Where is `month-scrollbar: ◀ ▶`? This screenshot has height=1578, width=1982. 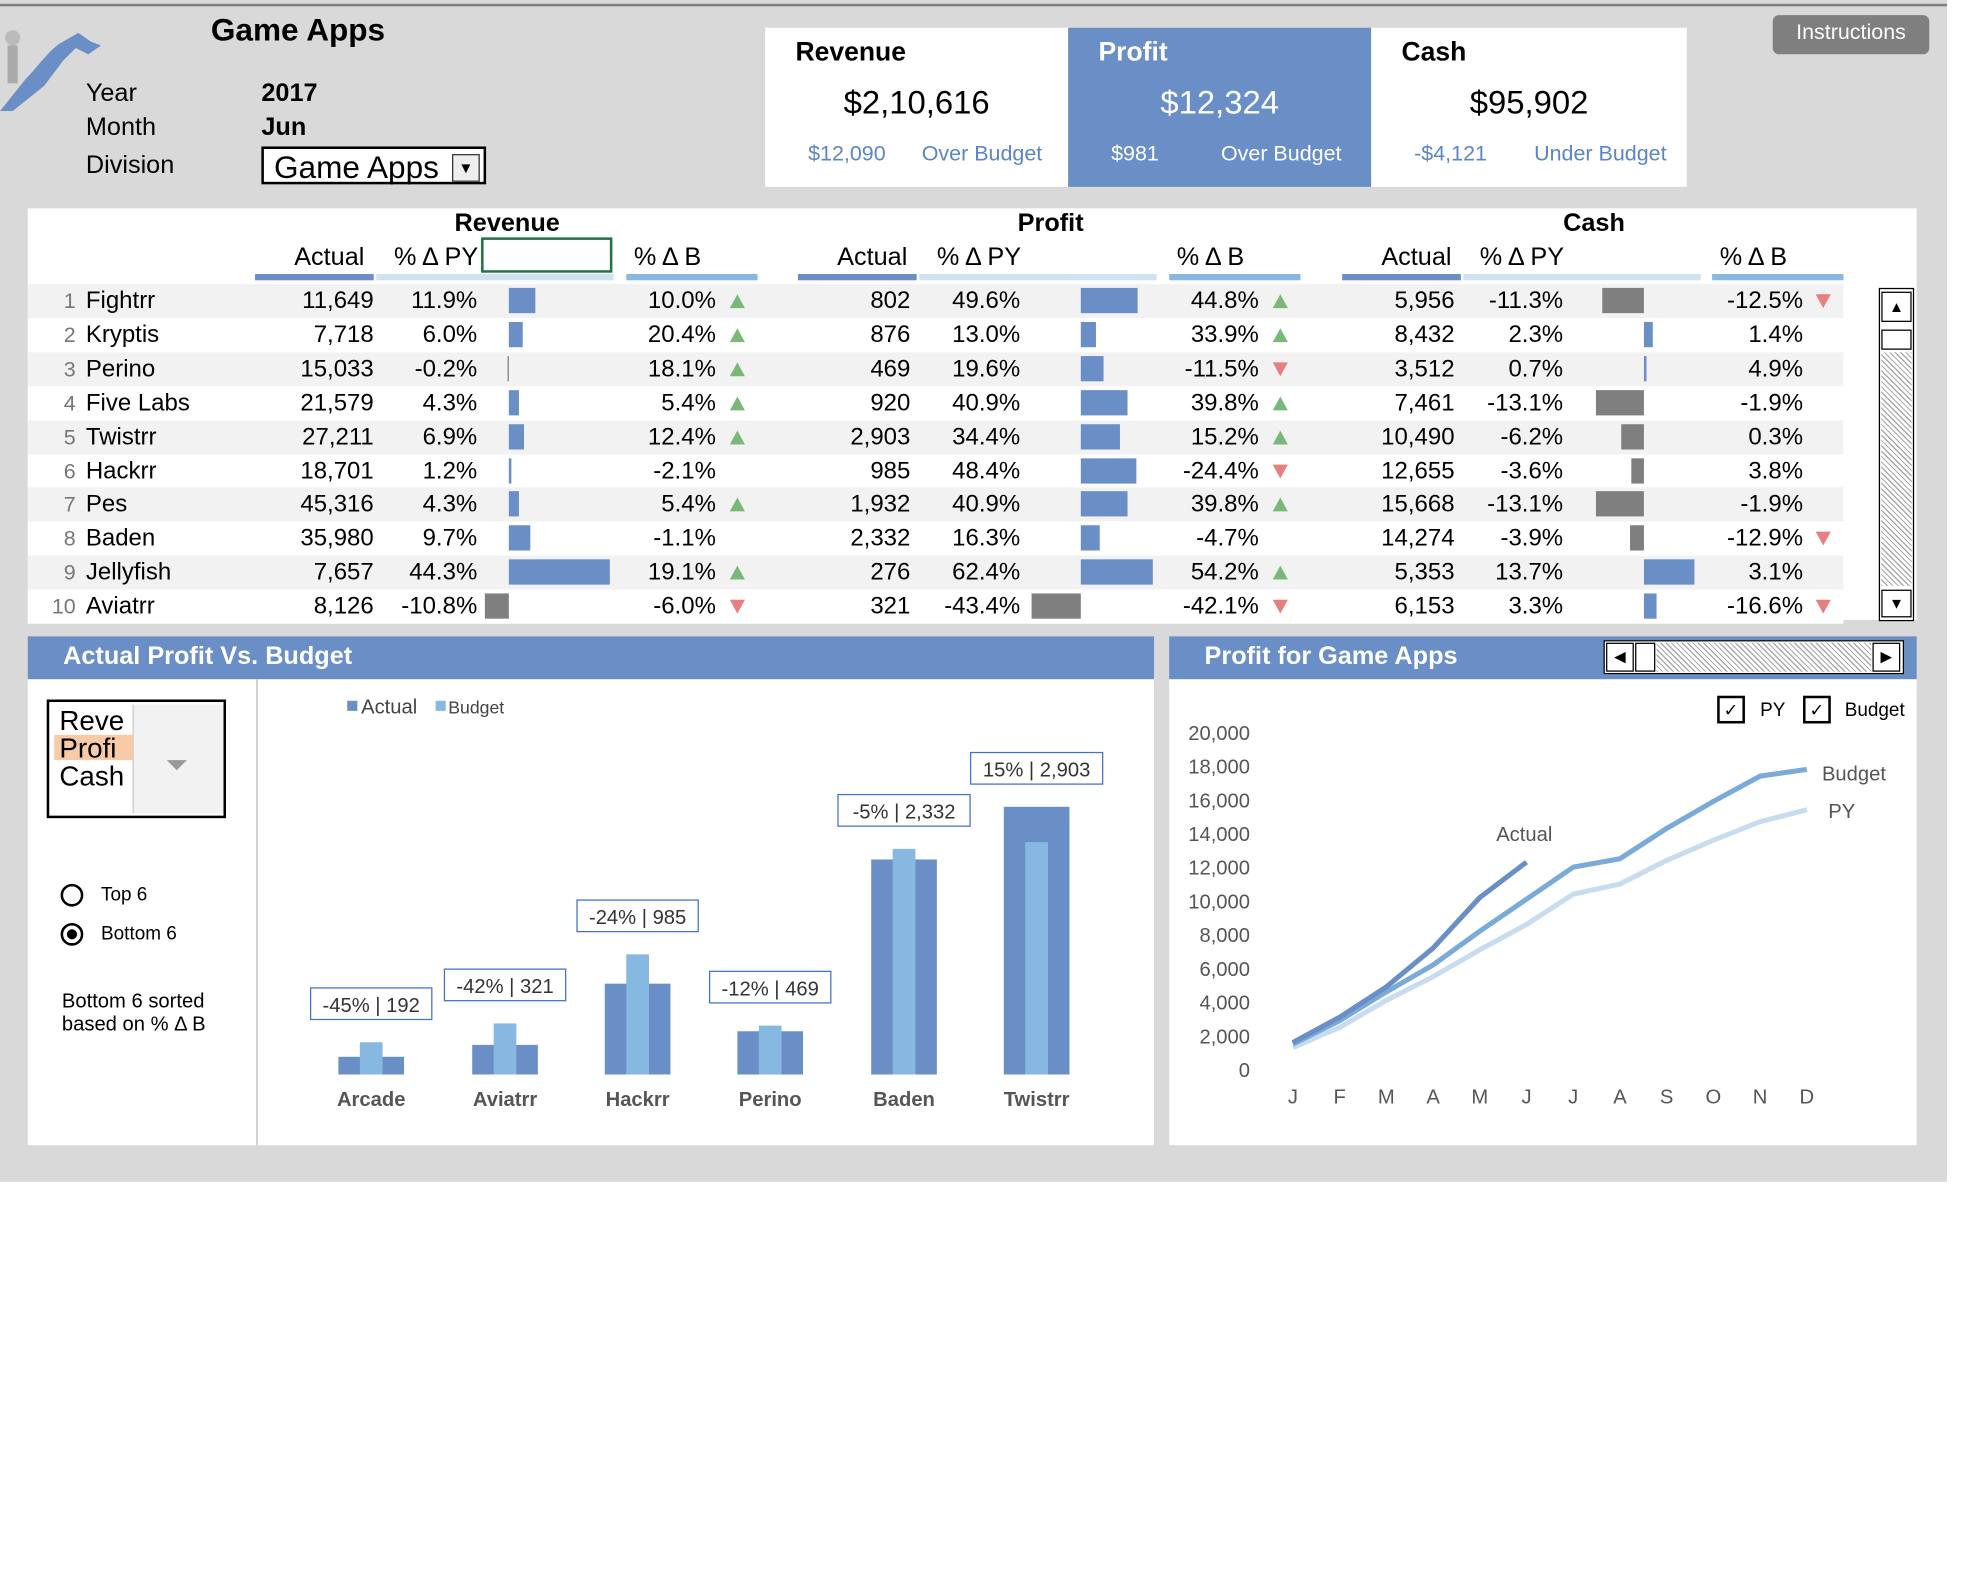 month-scrollbar: ◀ ▶ is located at coordinates (1754, 657).